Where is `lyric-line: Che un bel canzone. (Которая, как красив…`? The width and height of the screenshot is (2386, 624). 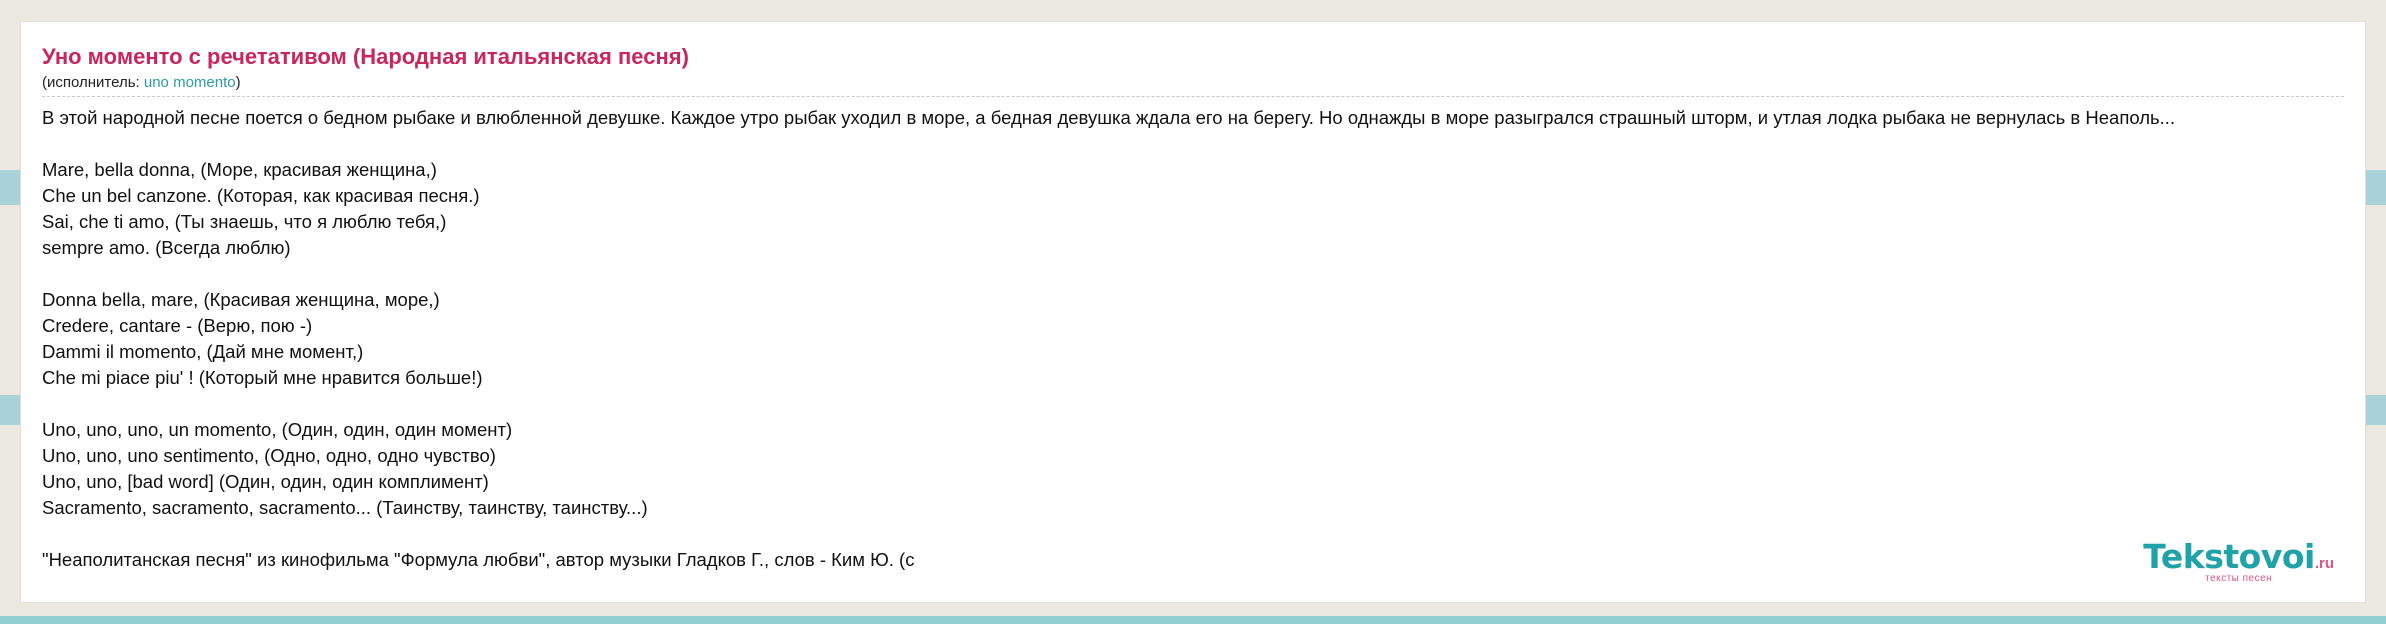 lyric-line: Che un bel canzone. (Которая, как красив… is located at coordinates (261, 195).